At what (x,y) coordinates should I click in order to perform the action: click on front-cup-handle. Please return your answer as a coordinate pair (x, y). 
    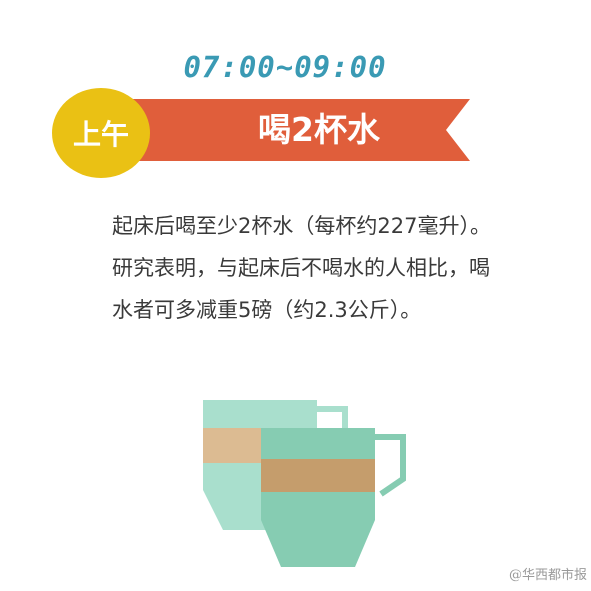
    Looking at the image, I should click on (389, 465).